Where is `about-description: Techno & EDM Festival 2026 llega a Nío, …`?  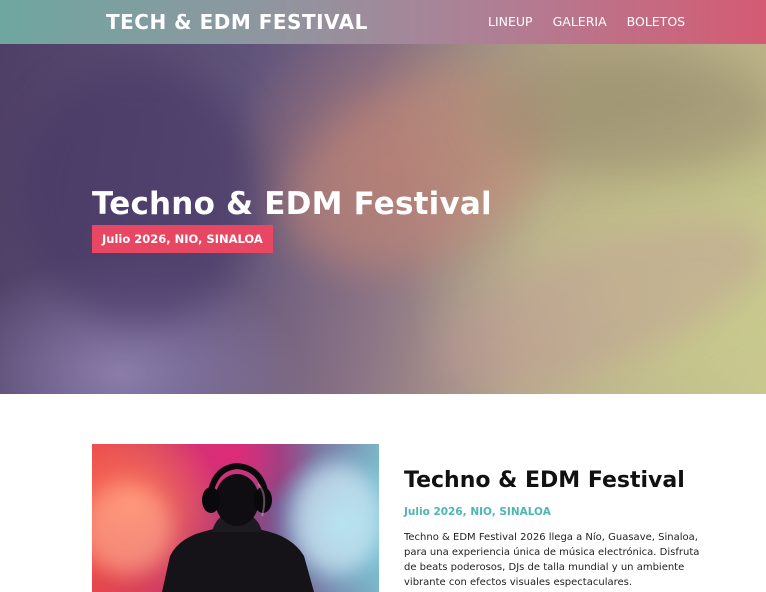
about-description: Techno & EDM Festival 2026 llega a Nío, … is located at coordinates (552, 560).